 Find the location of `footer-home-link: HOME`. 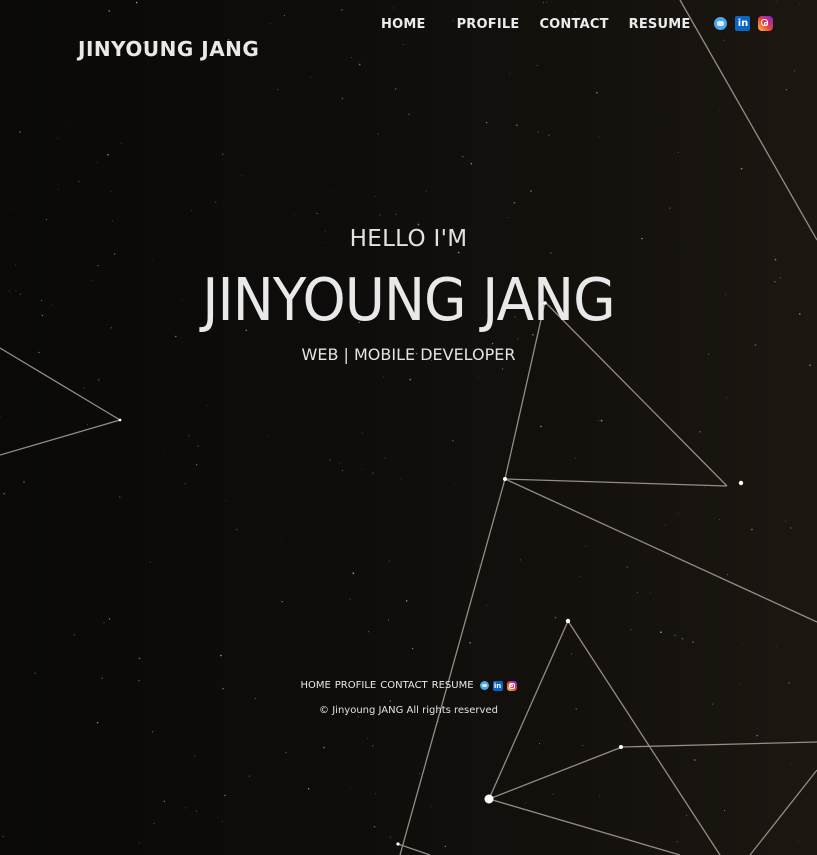

footer-home-link: HOME is located at coordinates (315, 685).